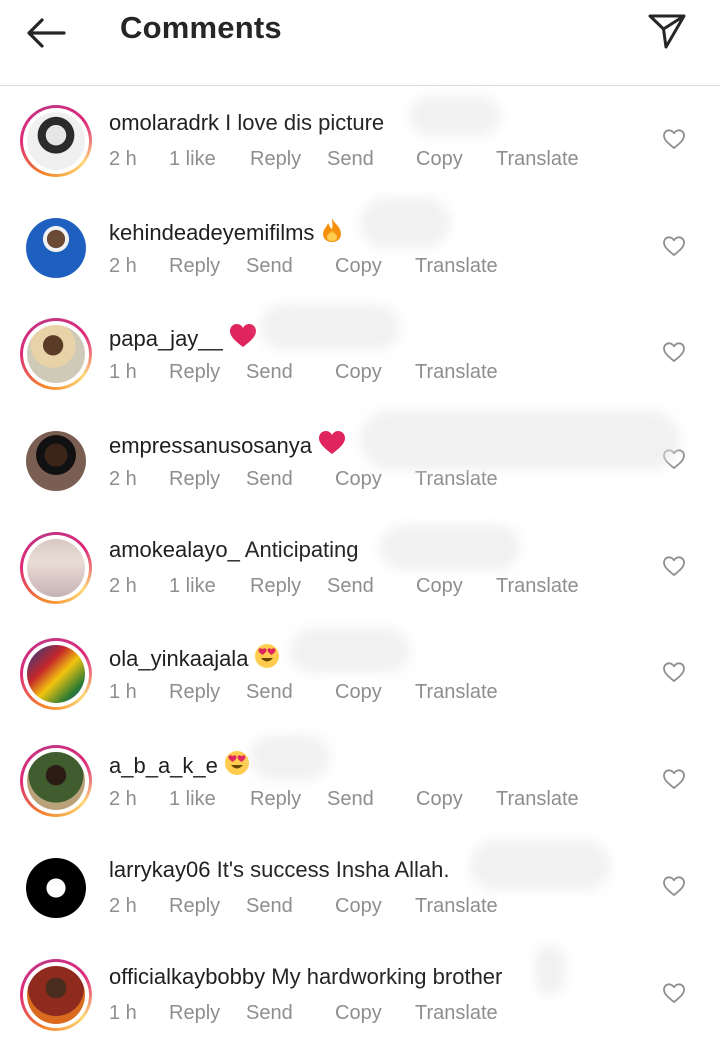  I want to click on comment-text: Anticipating, so click(301, 549).